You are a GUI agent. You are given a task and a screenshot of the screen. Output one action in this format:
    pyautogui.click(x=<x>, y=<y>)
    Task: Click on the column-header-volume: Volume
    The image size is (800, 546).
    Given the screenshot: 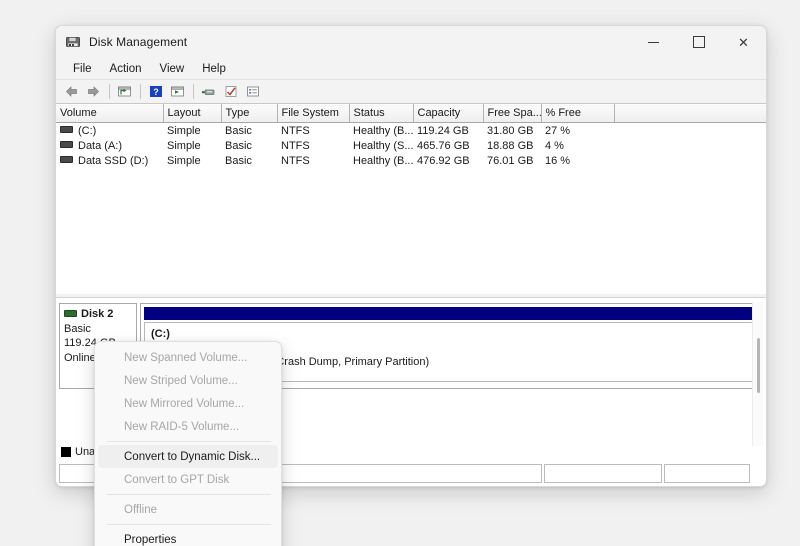 What is the action you would take?
    pyautogui.click(x=110, y=113)
    